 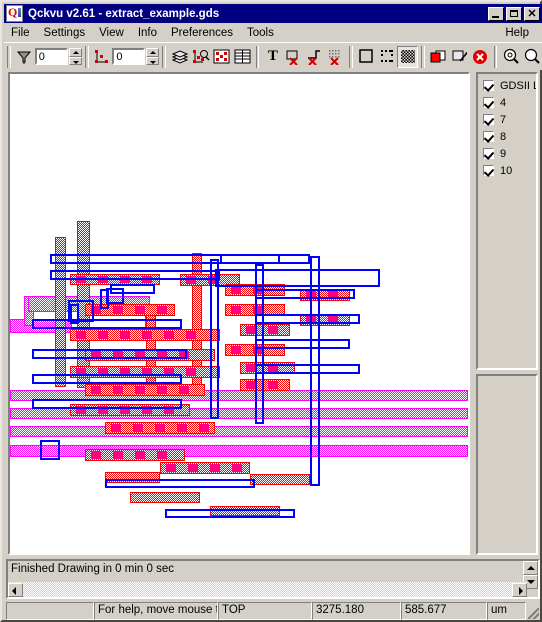 I want to click on scroll-left-arrow, so click(x=15, y=589).